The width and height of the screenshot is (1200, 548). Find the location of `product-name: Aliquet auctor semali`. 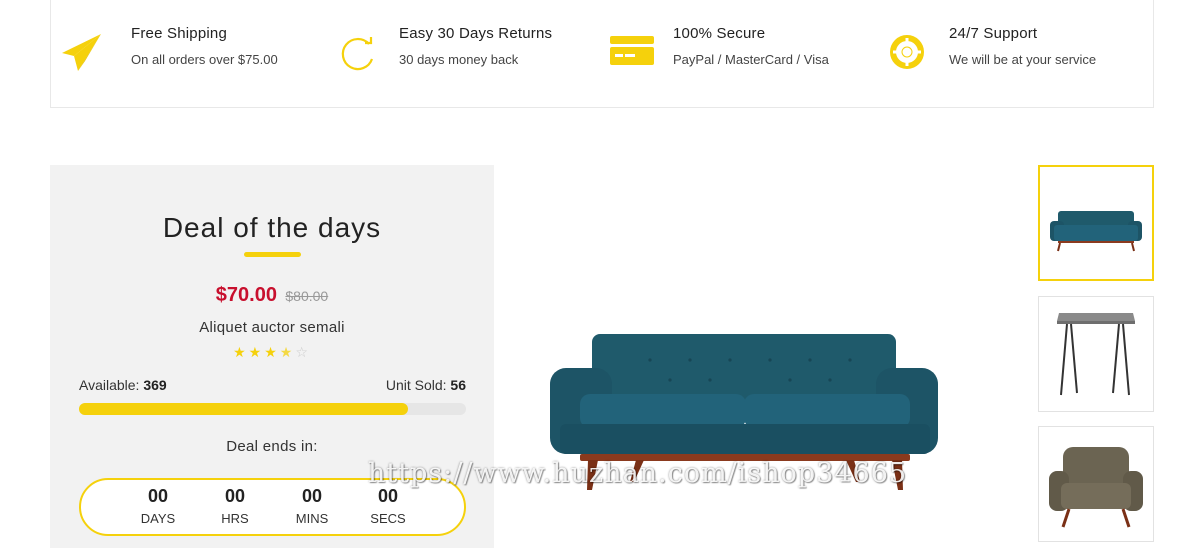

product-name: Aliquet auctor semali is located at coordinates (272, 327).